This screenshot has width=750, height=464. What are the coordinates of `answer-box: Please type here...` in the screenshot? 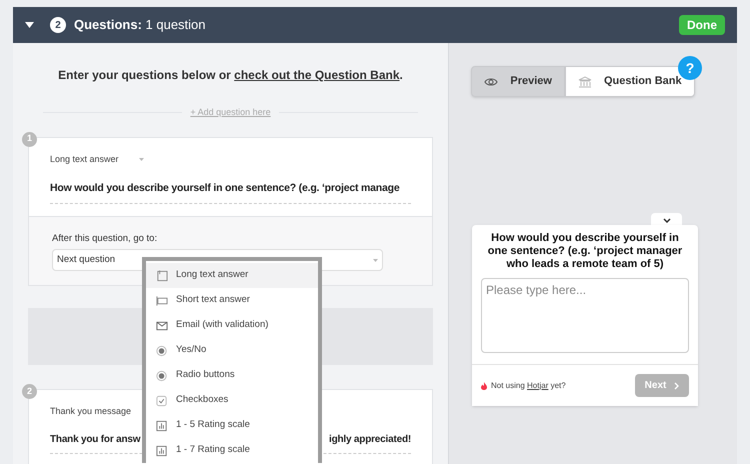 It's located at (585, 315).